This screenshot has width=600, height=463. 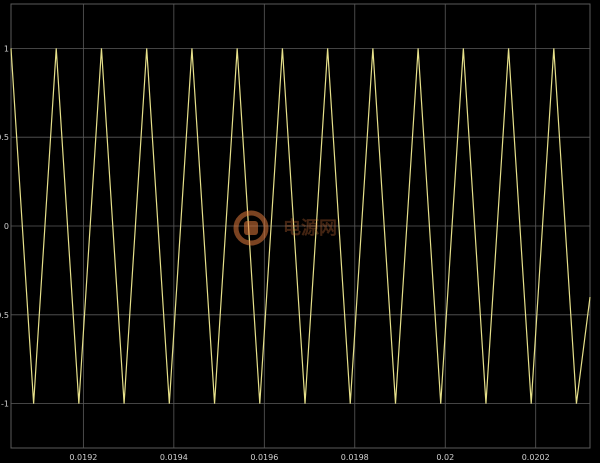 I want to click on y-tick-label: 0.5, so click(x=4, y=137).